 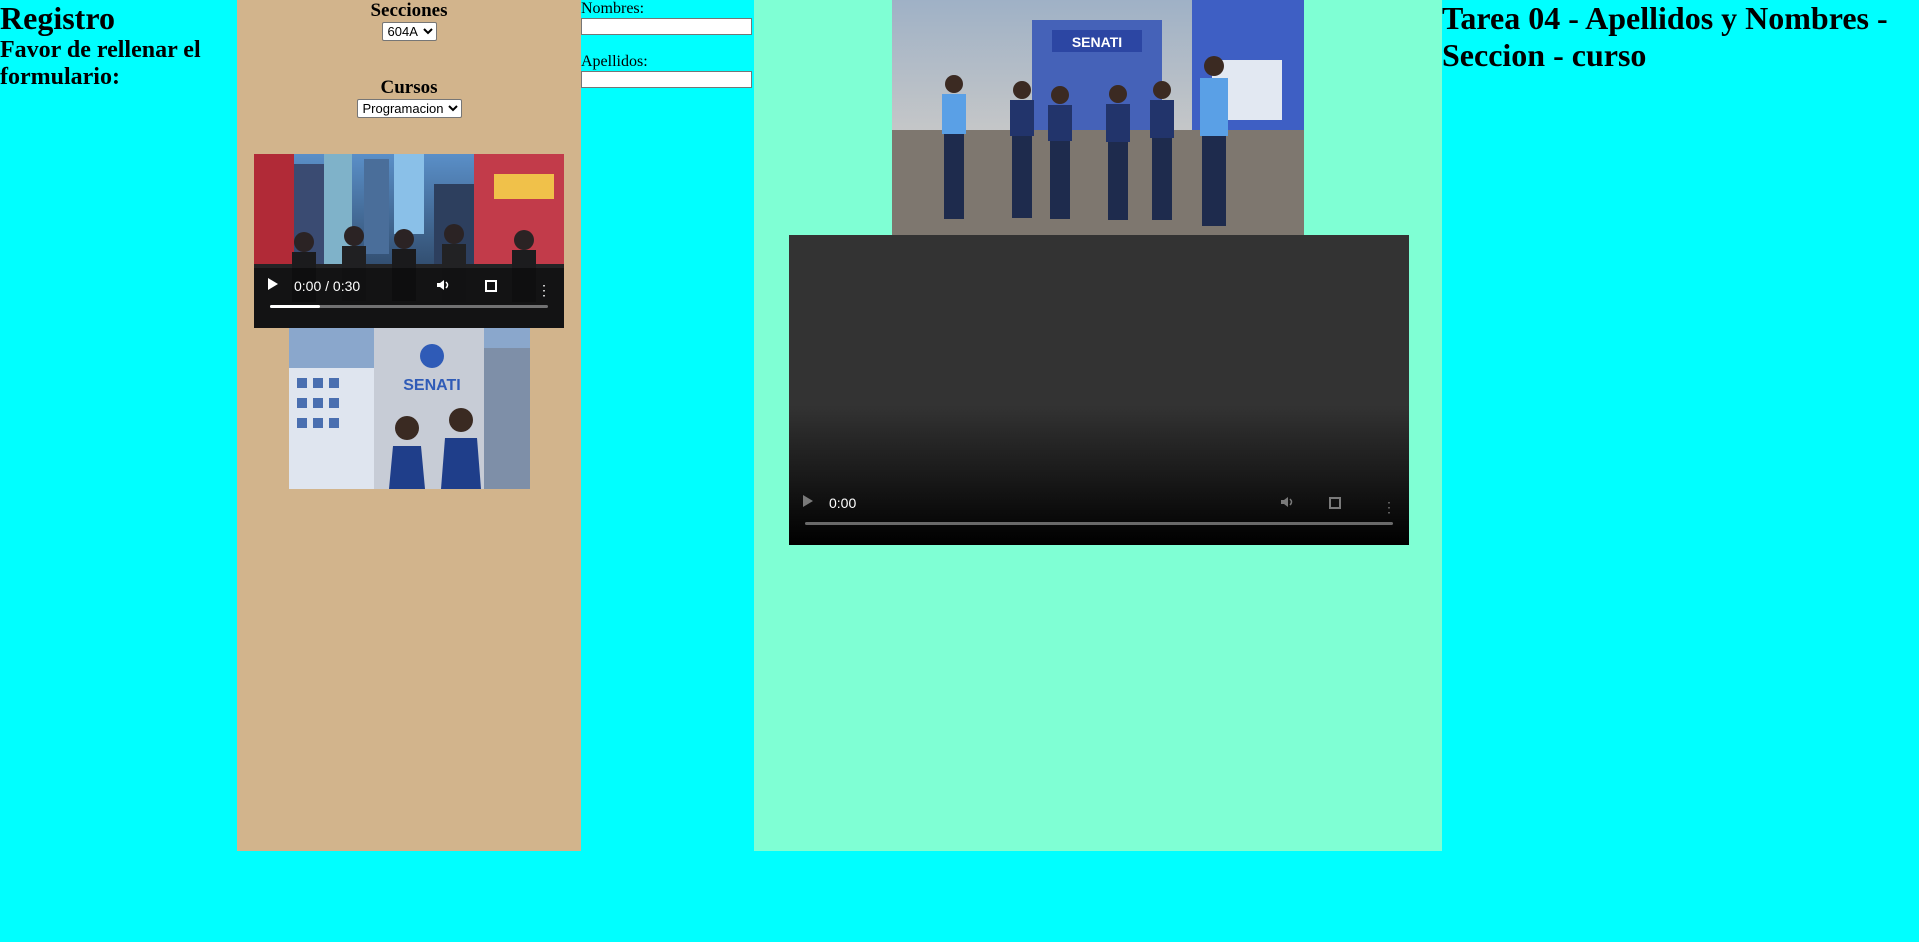 I want to click on form-column: Nombres: Apellidos:, so click(x=667, y=425).